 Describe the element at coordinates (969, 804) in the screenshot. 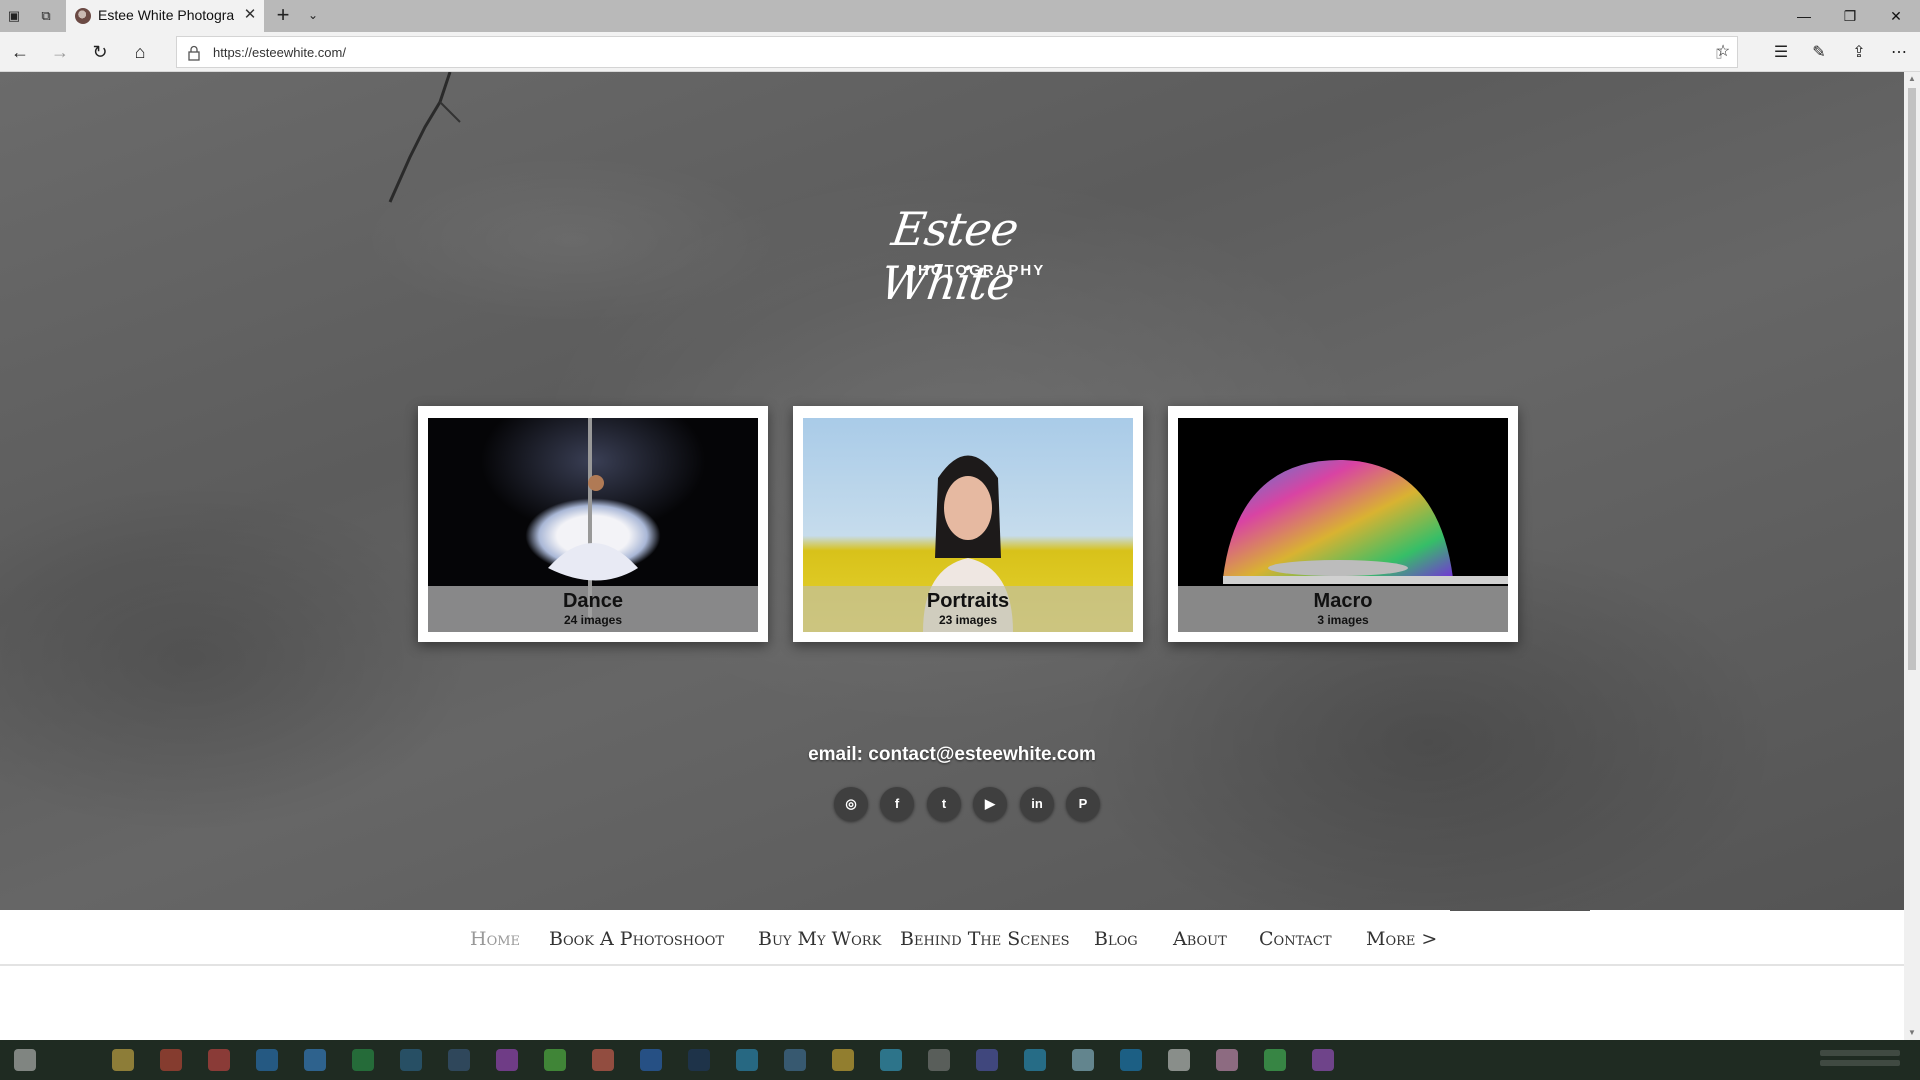

I see `social-links: ◎ f t ▶ in P` at that location.